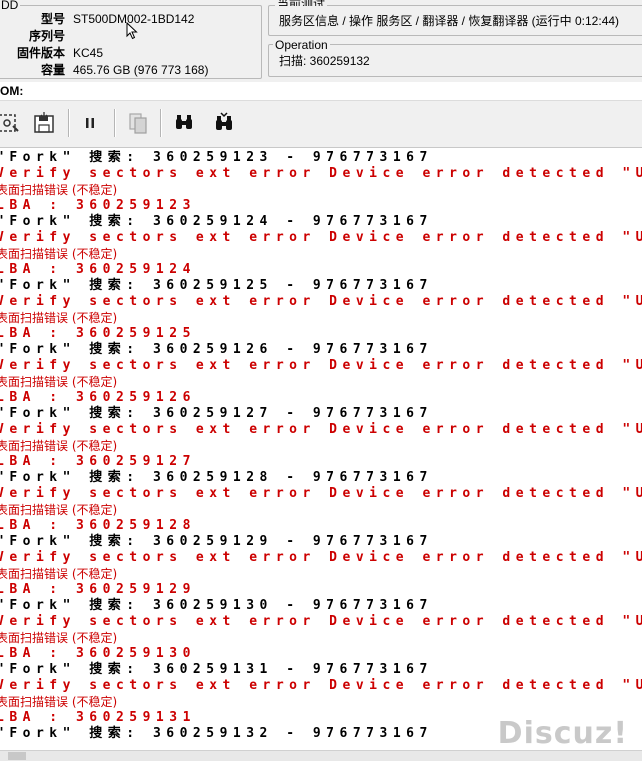  What do you see at coordinates (216, 541) in the screenshot?
I see `log-line: "Fork" 搜索: 360259129 - 976773167` at bounding box center [216, 541].